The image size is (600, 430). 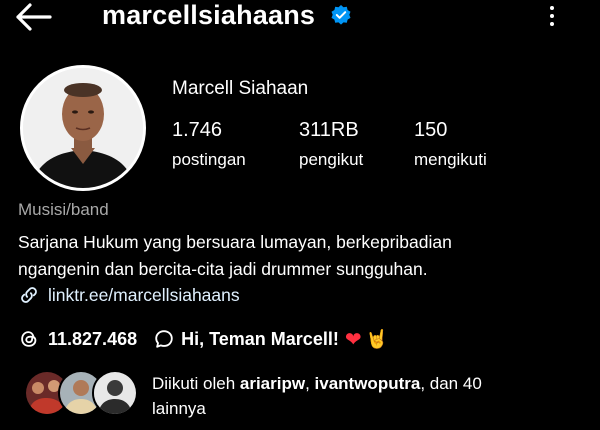 What do you see at coordinates (331, 144) in the screenshot?
I see `stat-followers: 311RB pengikut` at bounding box center [331, 144].